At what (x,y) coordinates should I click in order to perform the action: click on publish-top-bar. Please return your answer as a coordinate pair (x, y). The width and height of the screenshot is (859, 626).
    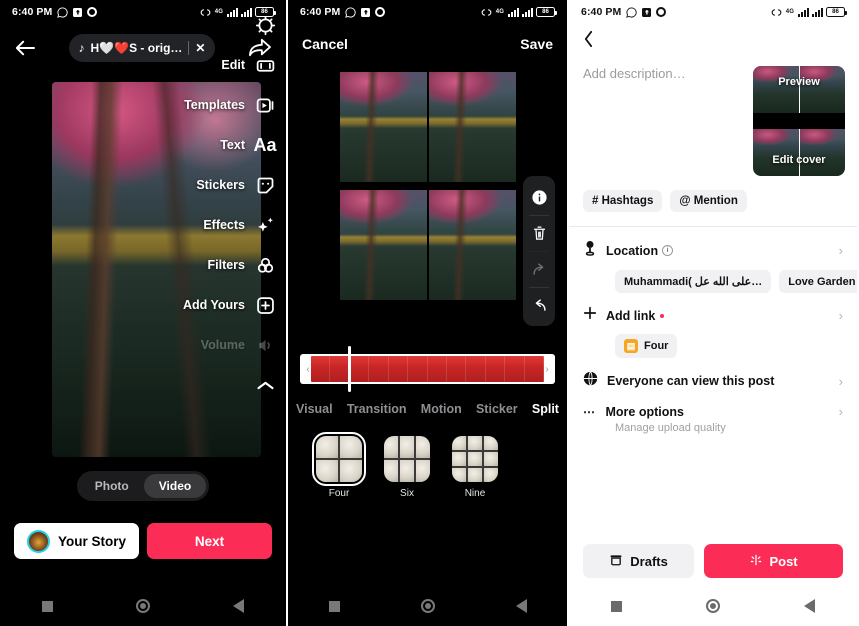
    Looking at the image, I should click on (713, 41).